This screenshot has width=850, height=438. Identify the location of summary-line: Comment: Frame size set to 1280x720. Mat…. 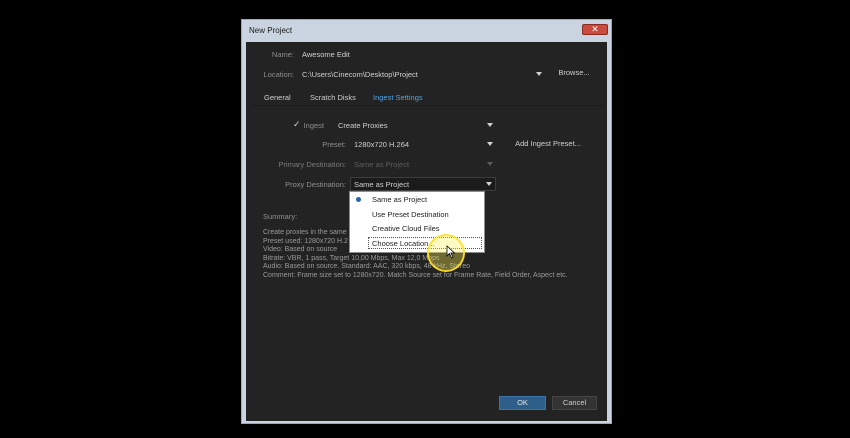
(415, 275).